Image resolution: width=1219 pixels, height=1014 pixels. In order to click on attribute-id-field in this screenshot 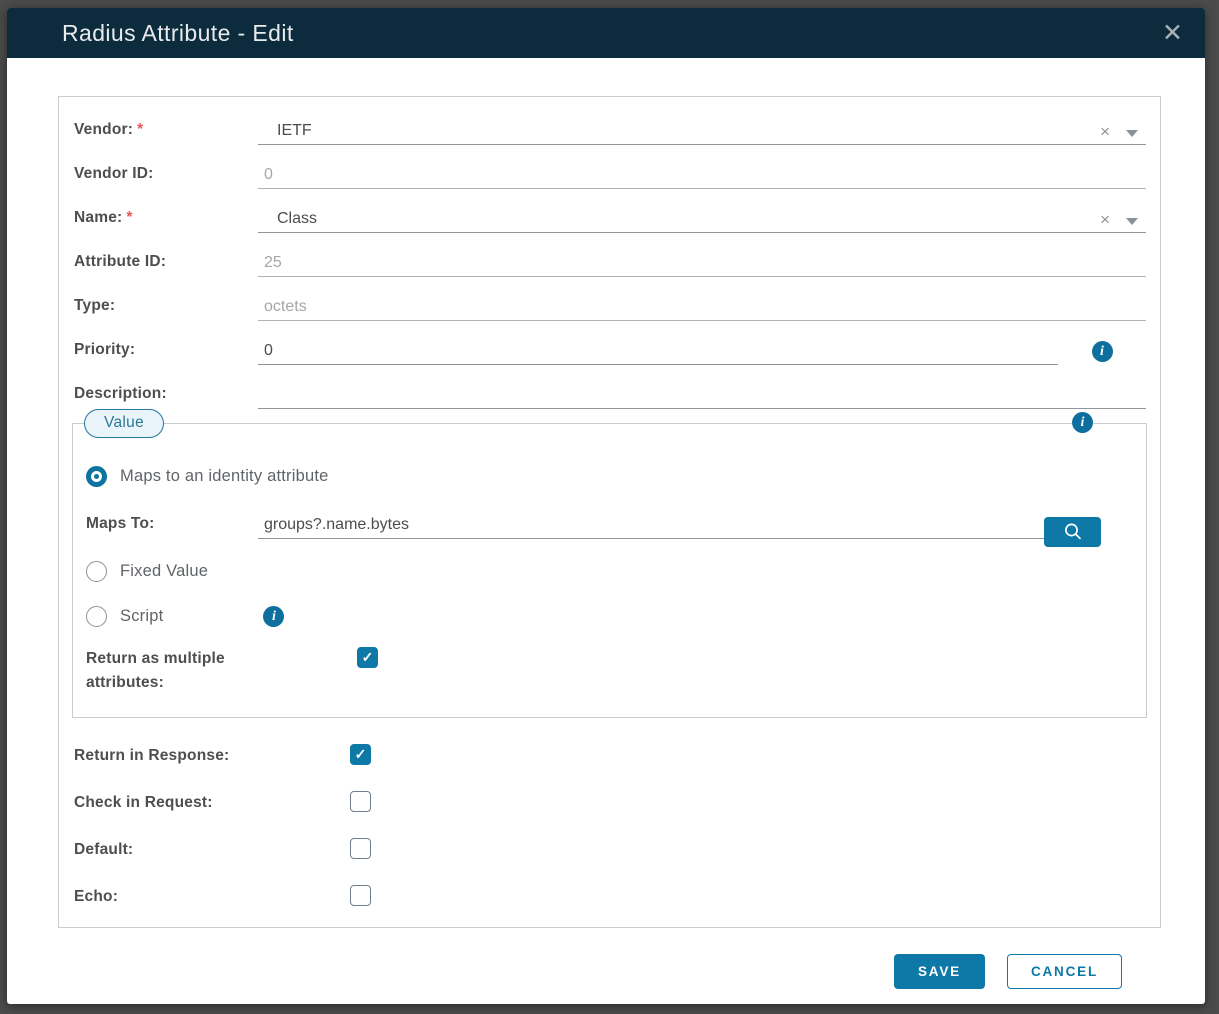, I will do `click(702, 263)`.